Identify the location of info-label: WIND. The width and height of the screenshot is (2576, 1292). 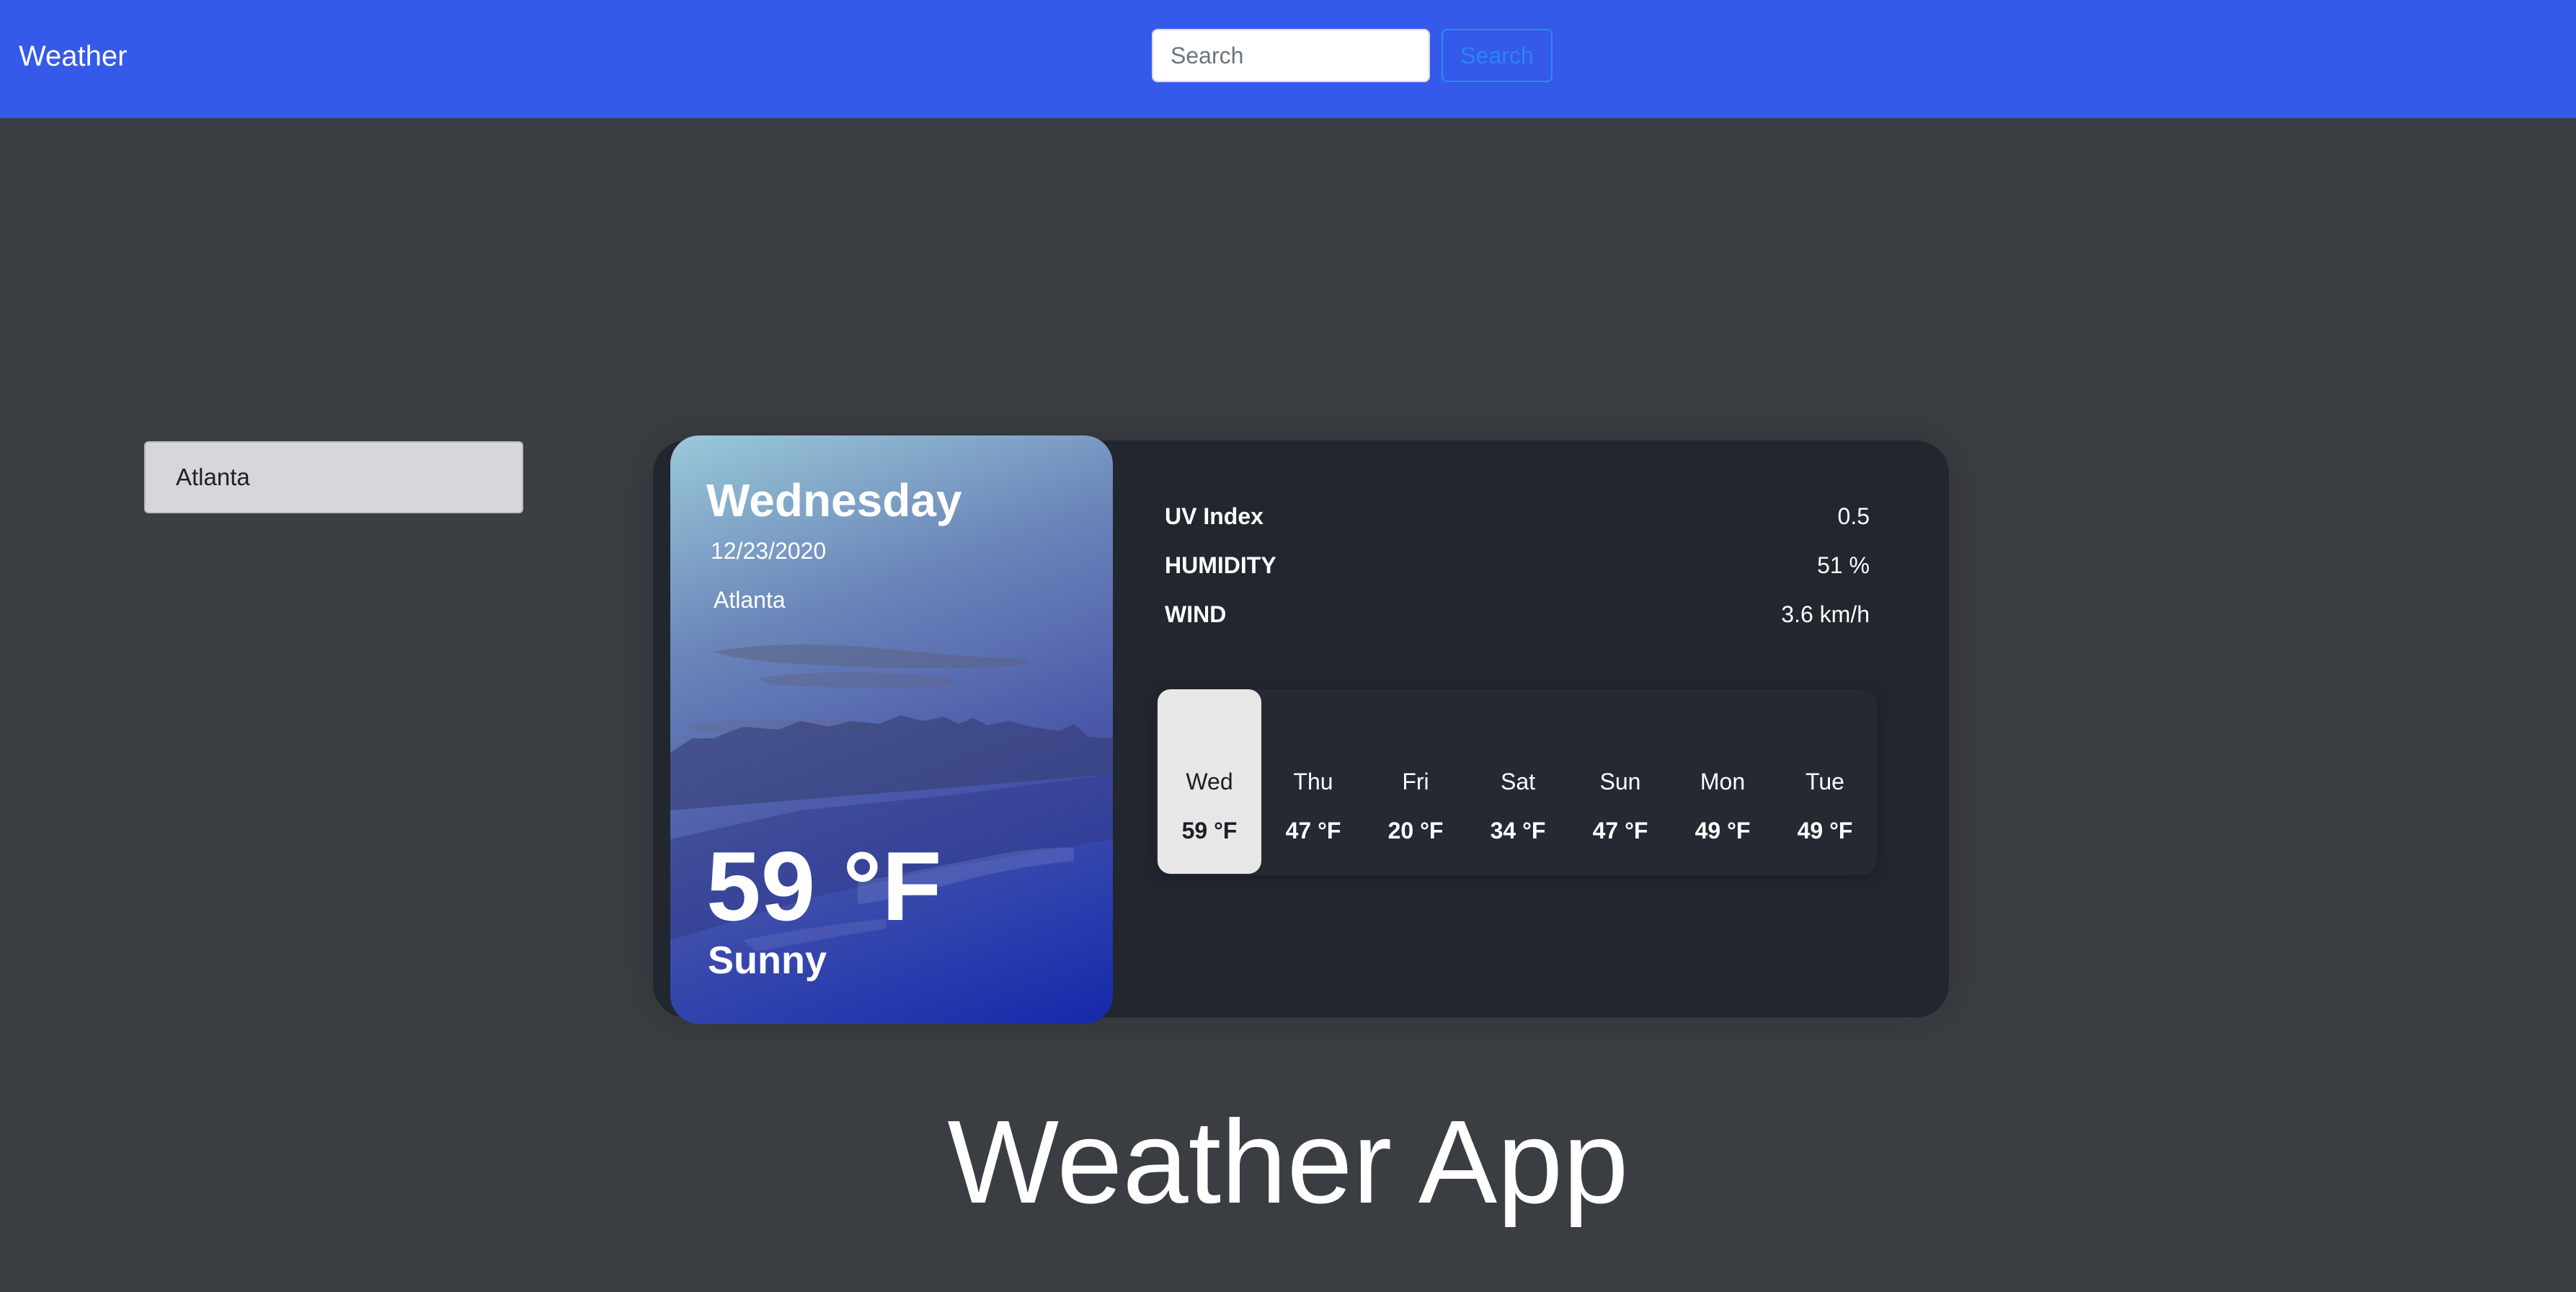
(1196, 614).